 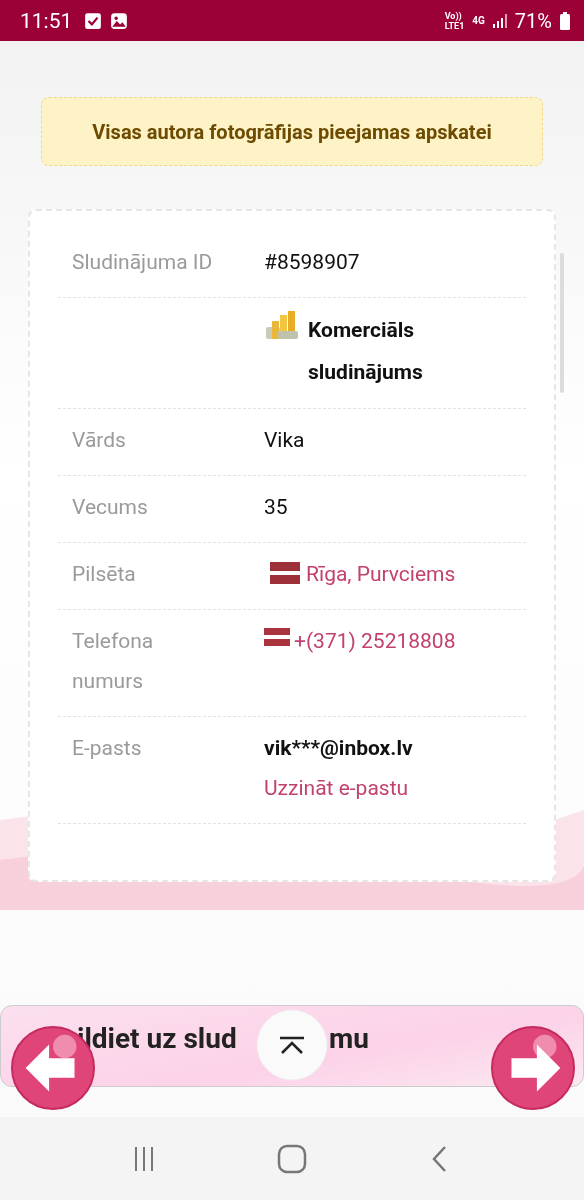 I want to click on next-button, so click(x=533, y=1068).